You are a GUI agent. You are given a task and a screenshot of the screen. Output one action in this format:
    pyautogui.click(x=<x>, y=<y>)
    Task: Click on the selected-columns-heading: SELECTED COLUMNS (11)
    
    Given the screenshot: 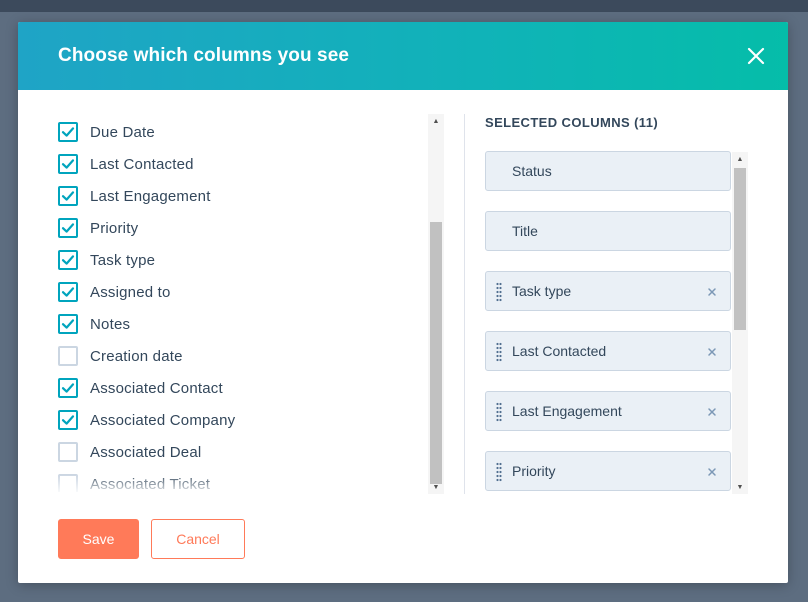 What is the action you would take?
    pyautogui.click(x=572, y=122)
    